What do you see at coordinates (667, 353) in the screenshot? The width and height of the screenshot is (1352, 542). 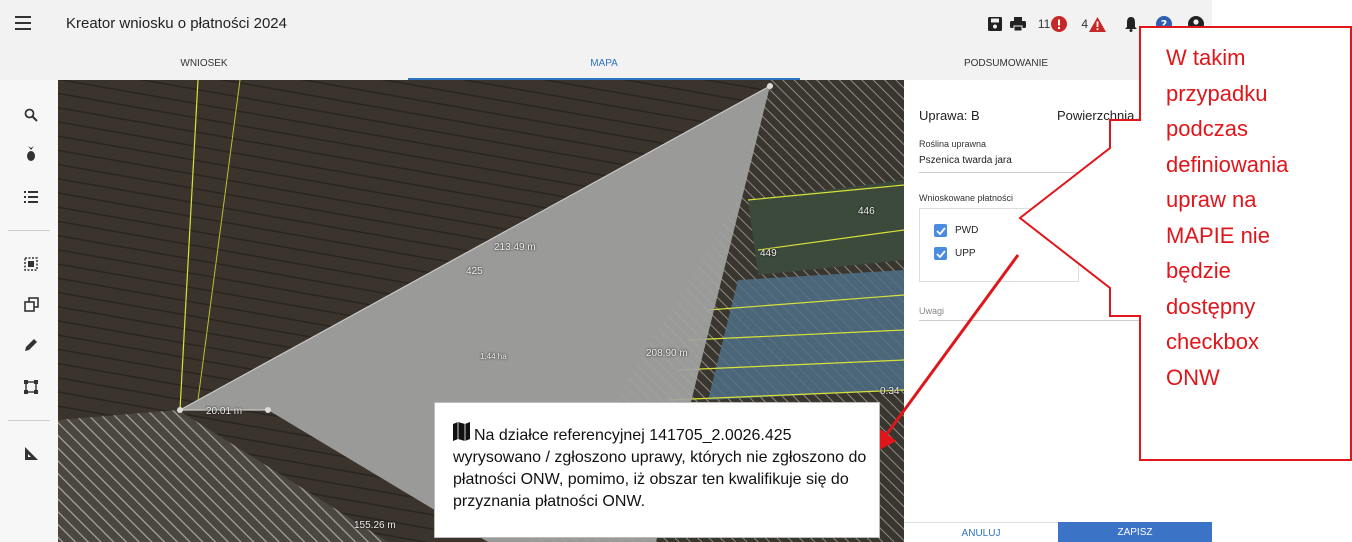 I see `map-label: 208.90 m` at bounding box center [667, 353].